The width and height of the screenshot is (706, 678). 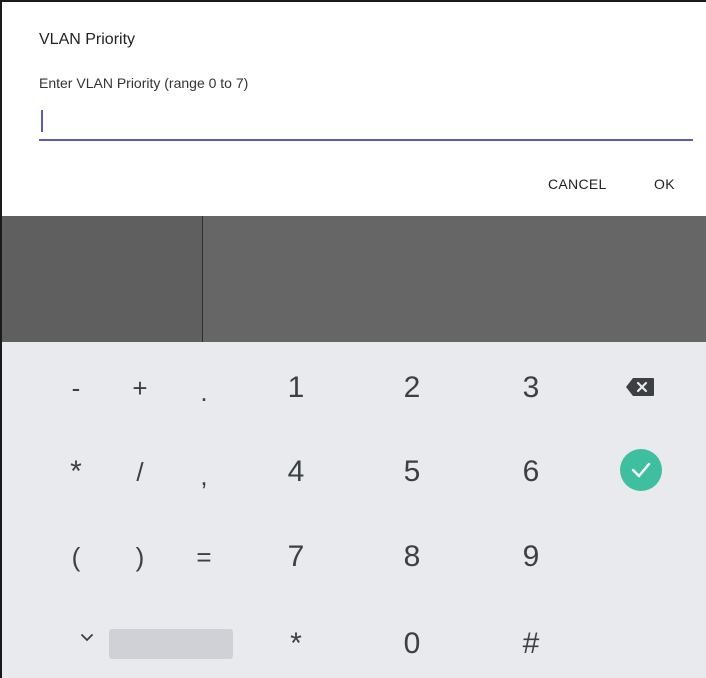 I want to click on key-8: 8, so click(x=412, y=557).